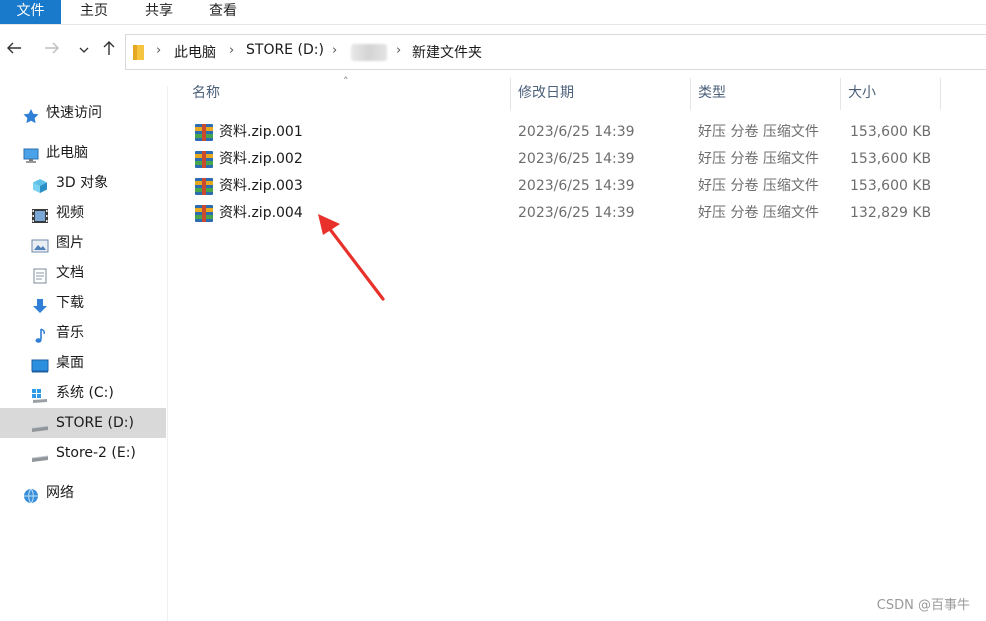 This screenshot has width=986, height=621. What do you see at coordinates (84, 51) in the screenshot?
I see `recent-locations-chevron-icon` at bounding box center [84, 51].